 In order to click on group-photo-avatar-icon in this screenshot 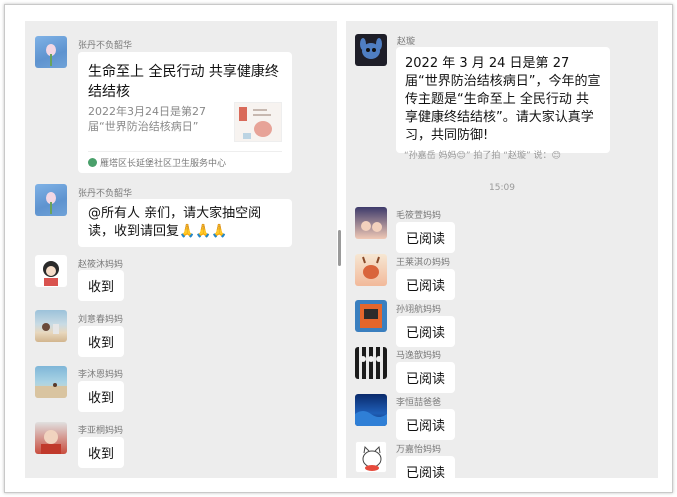, I will do `click(371, 359)`.